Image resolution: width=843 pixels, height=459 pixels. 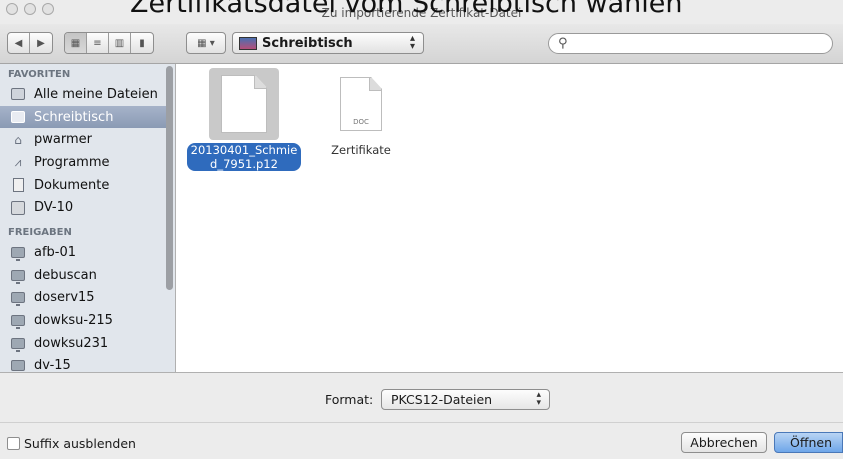 What do you see at coordinates (349, 399) in the screenshot?
I see `format-label: Format:` at bounding box center [349, 399].